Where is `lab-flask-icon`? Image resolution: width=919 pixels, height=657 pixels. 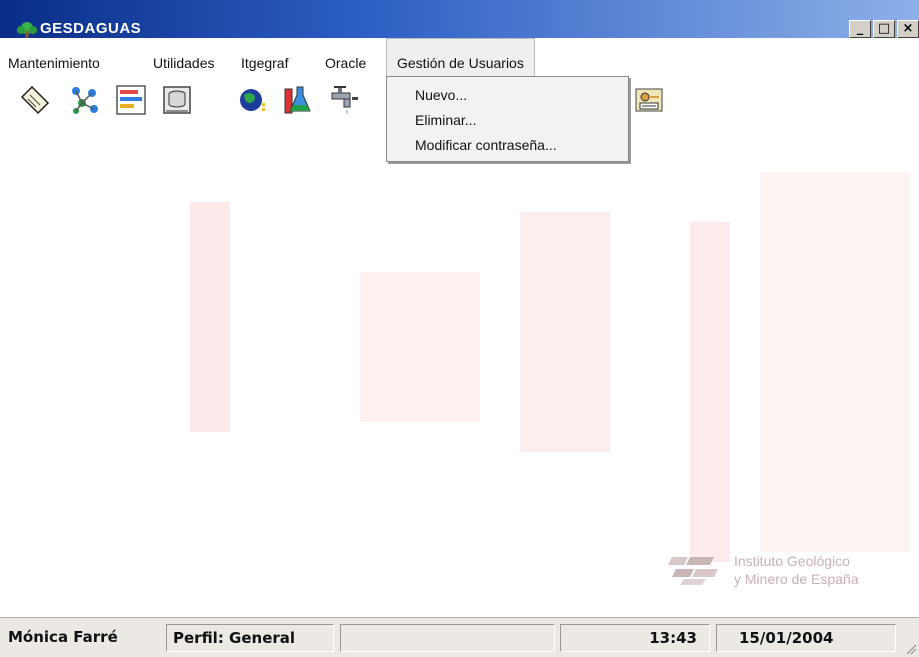 lab-flask-icon is located at coordinates (297, 100).